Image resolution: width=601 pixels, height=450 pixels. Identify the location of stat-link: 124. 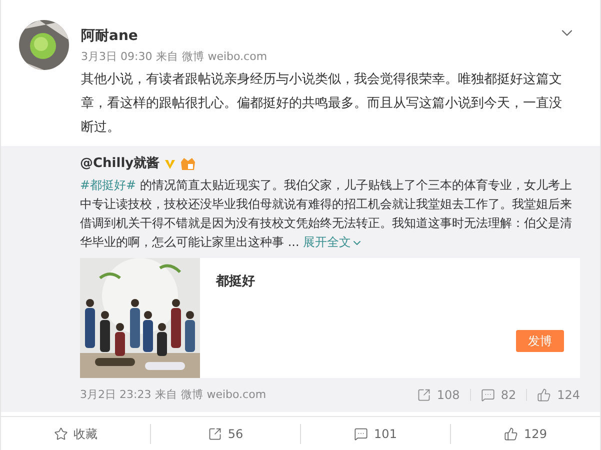
(558, 395).